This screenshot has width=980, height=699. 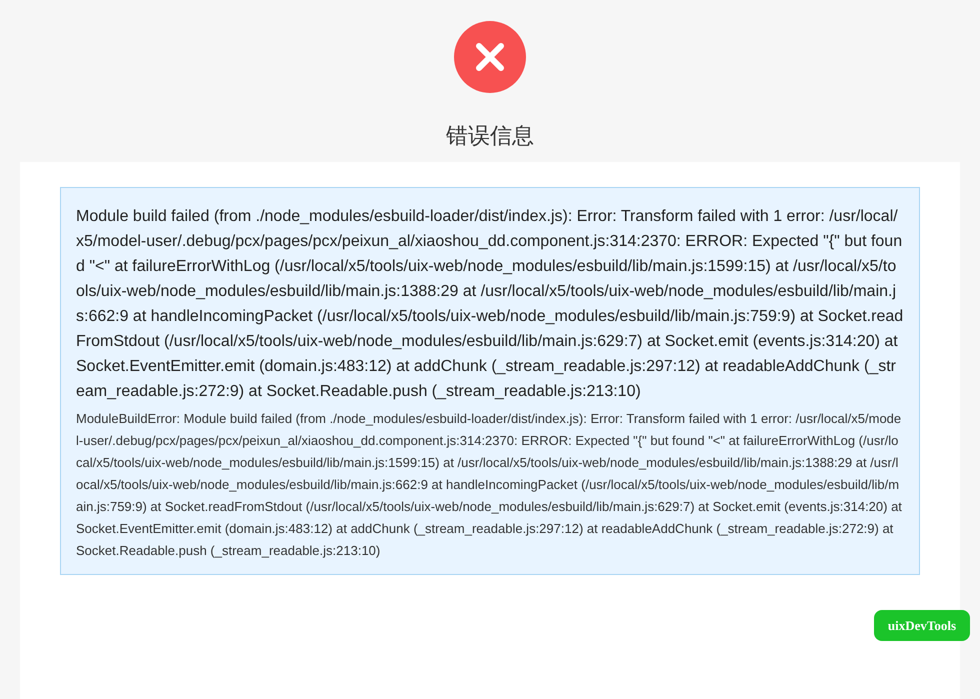 I want to click on devtools-button: uixDevTools, so click(x=922, y=625).